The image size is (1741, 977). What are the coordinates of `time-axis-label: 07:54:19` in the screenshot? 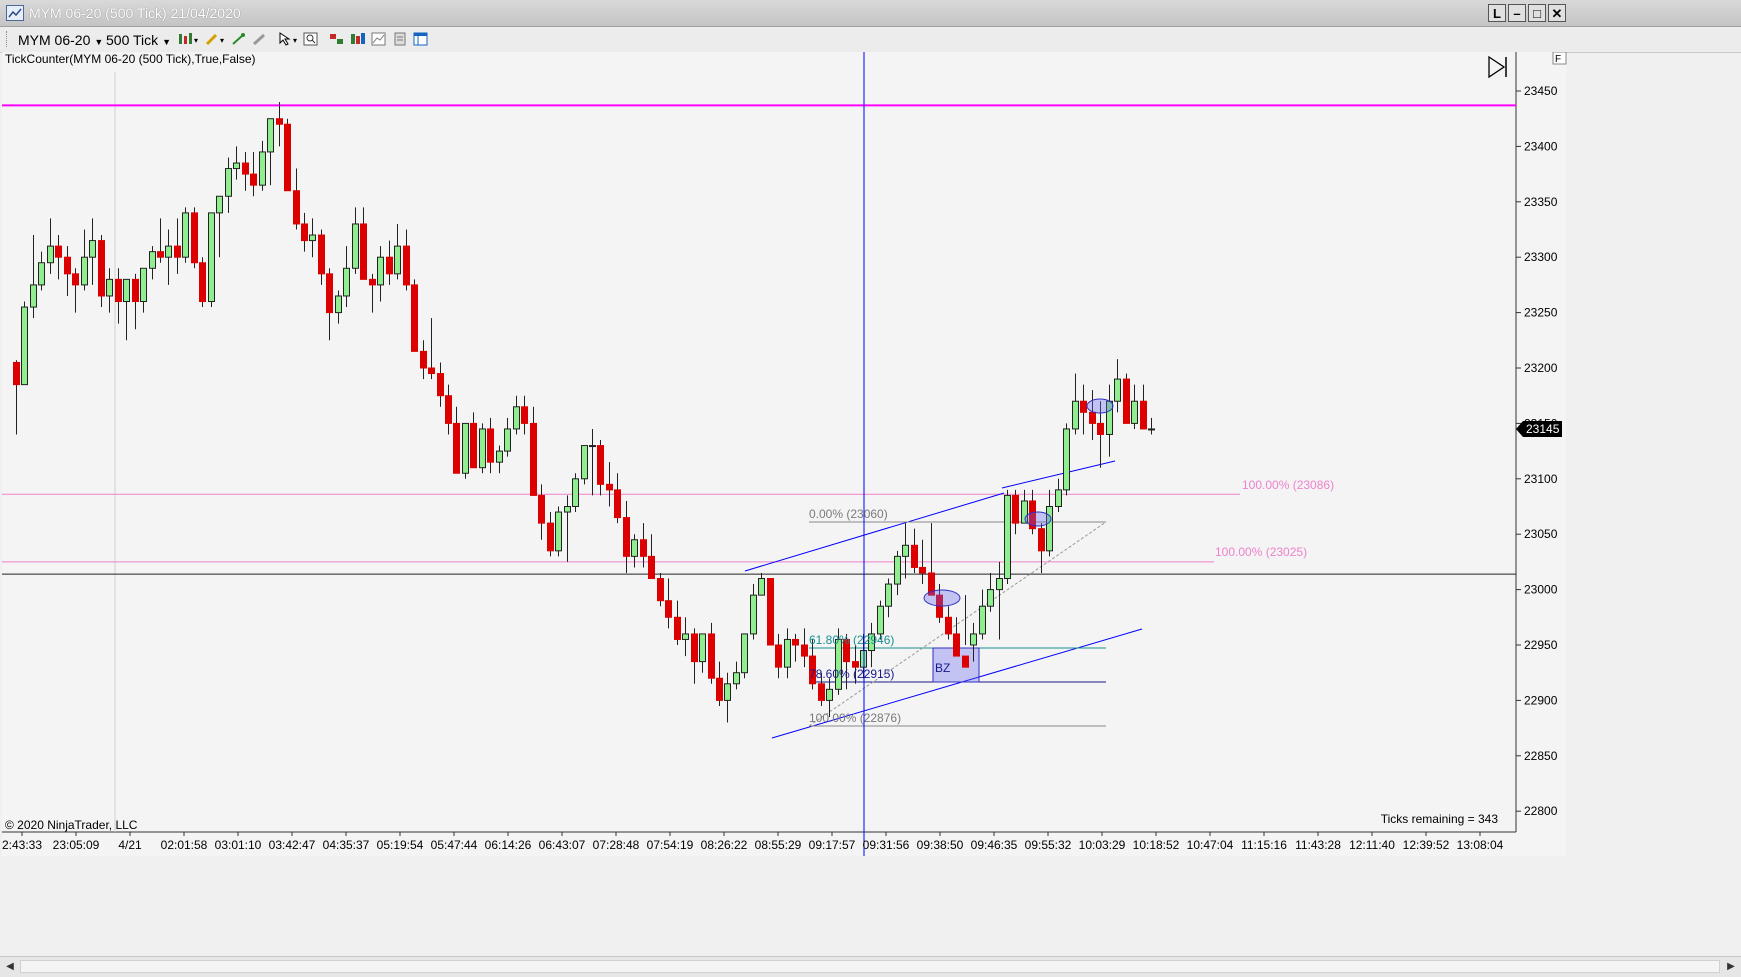 It's located at (670, 845).